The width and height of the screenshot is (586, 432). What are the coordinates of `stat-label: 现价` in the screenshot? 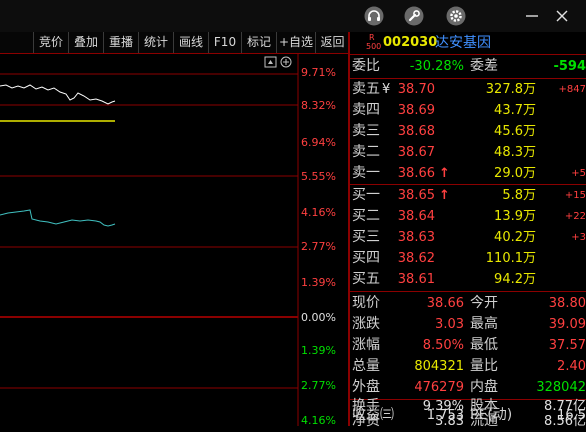 It's located at (366, 303).